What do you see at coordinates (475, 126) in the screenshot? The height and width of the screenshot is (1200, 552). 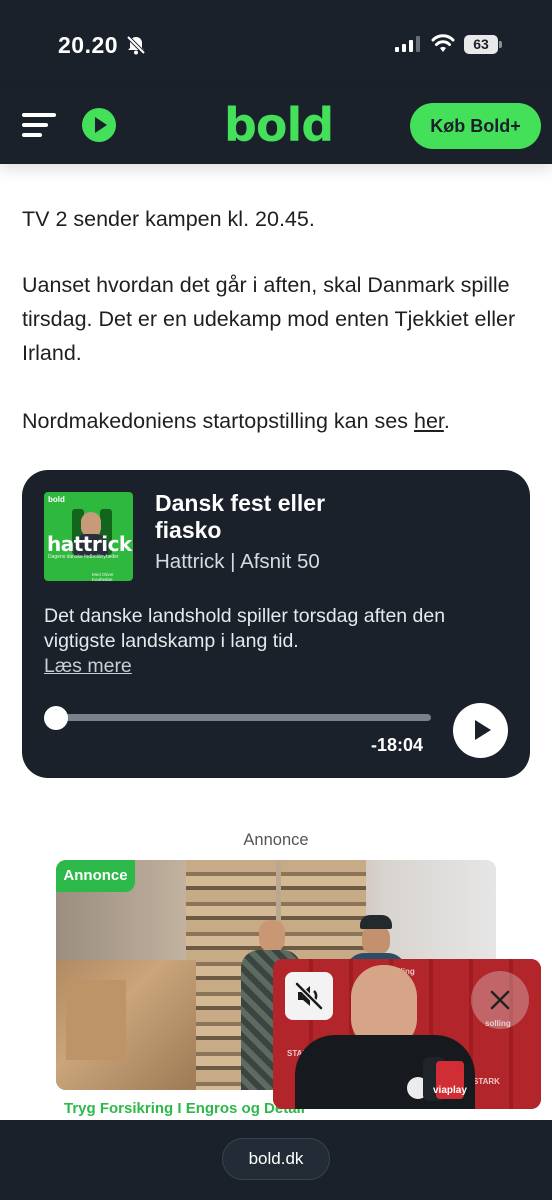 I see `buy-bold-plus-button: Køb Bold+` at bounding box center [475, 126].